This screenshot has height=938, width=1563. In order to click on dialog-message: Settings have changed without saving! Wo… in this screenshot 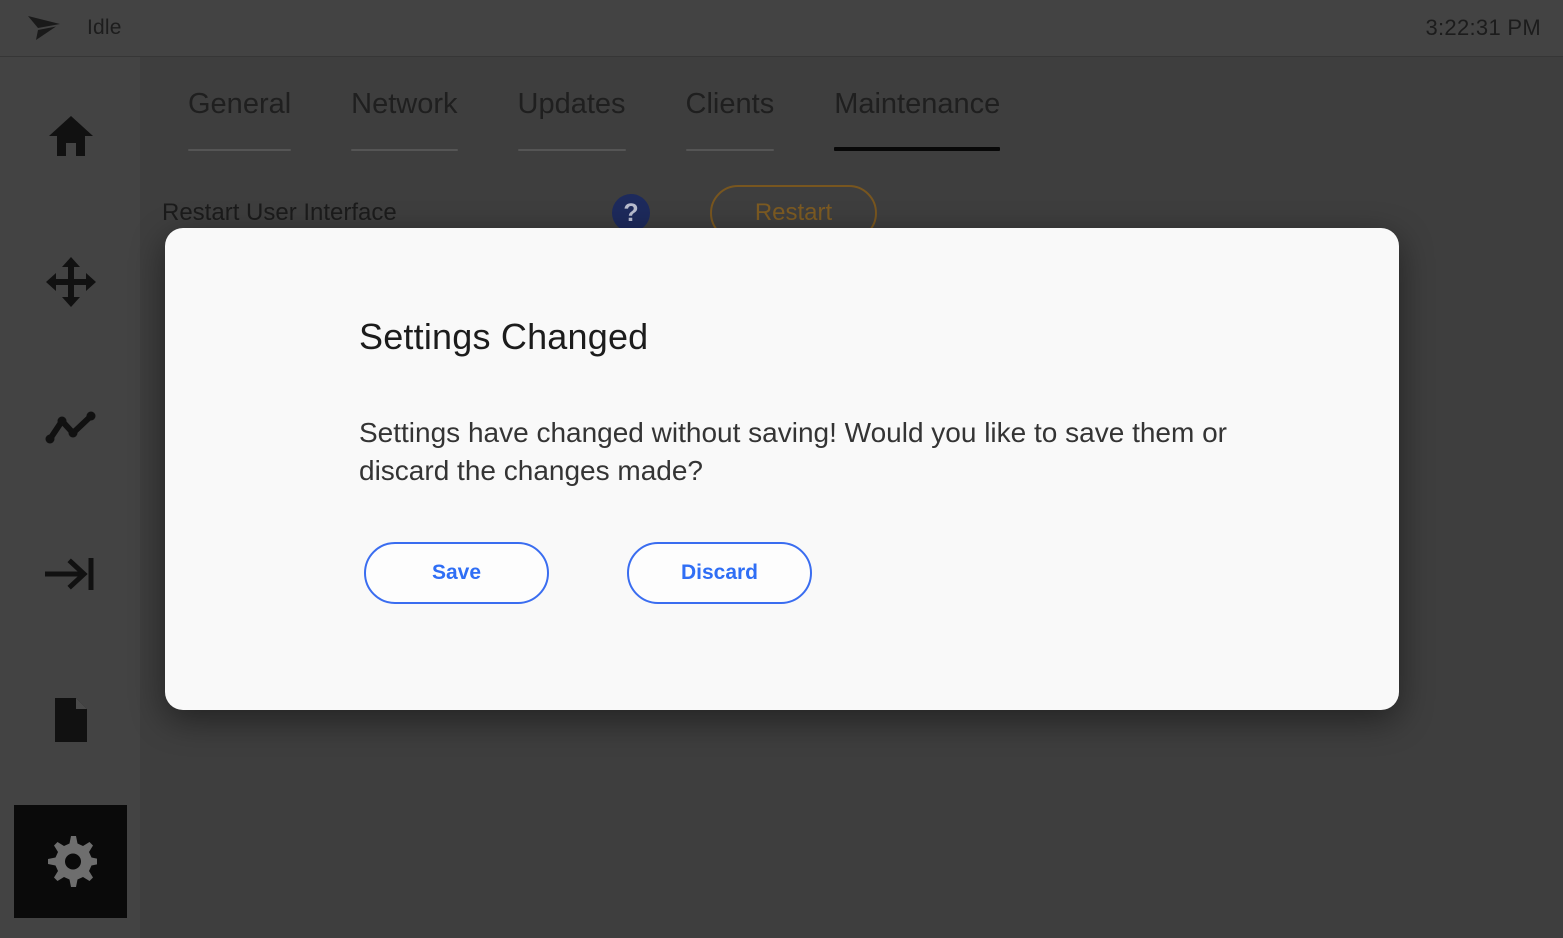, I will do `click(793, 451)`.